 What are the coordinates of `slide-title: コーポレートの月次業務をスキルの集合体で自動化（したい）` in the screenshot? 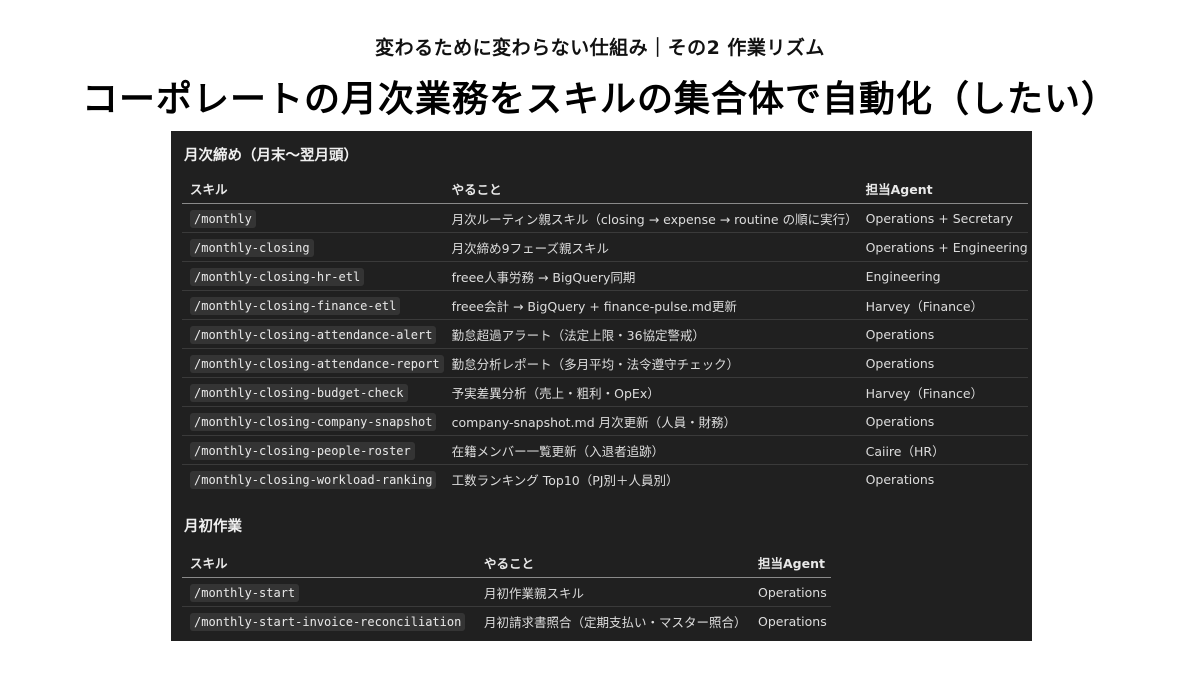 It's located at (599, 99).